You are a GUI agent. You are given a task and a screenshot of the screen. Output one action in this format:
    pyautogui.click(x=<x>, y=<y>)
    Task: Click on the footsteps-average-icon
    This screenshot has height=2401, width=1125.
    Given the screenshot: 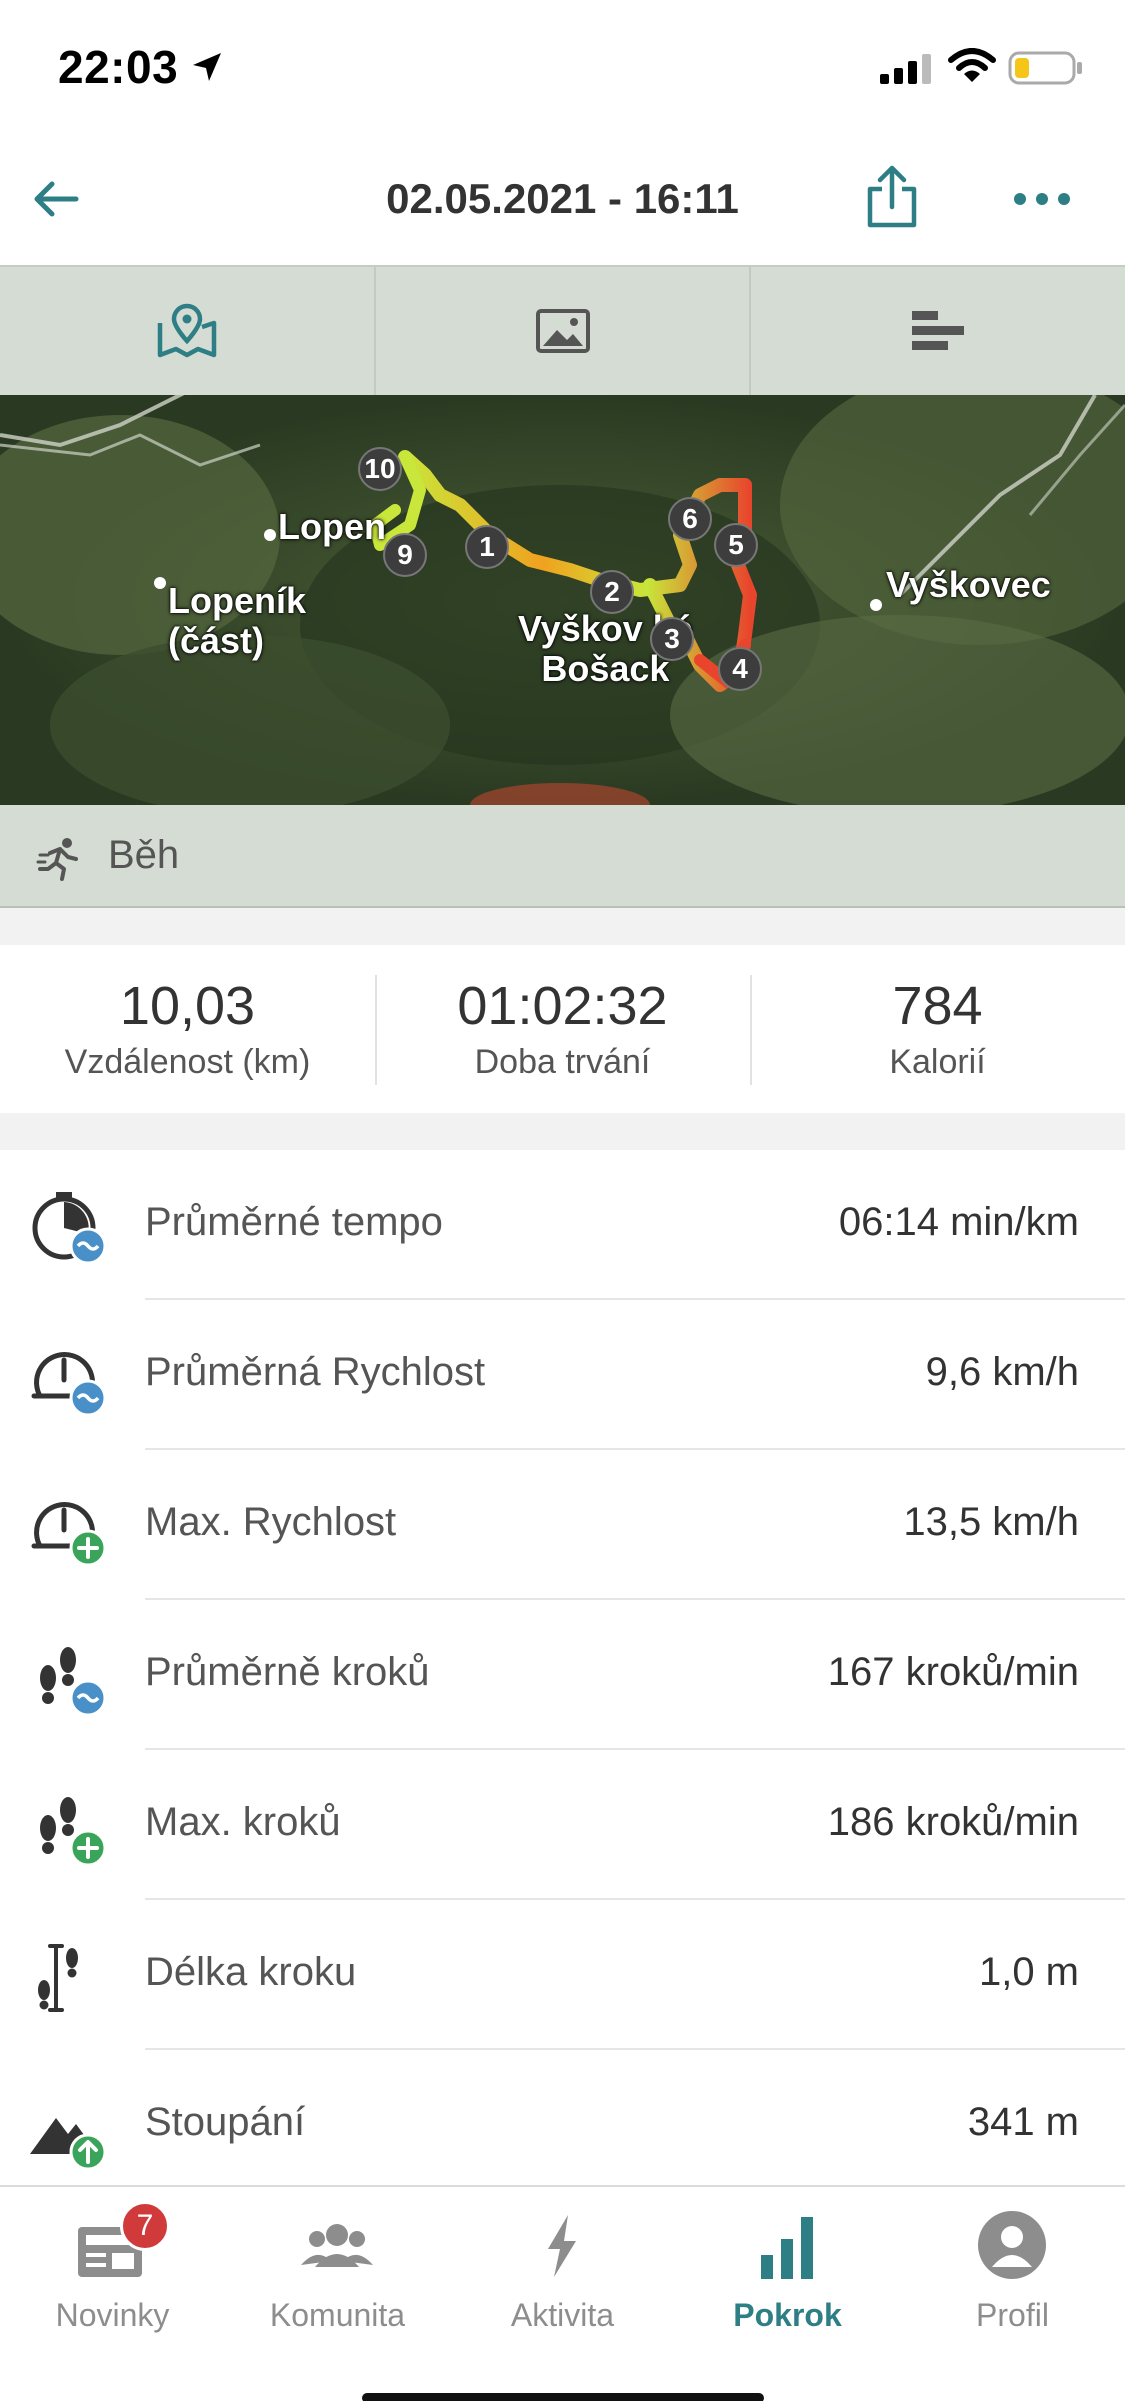 What is the action you would take?
    pyautogui.click(x=73, y=1682)
    